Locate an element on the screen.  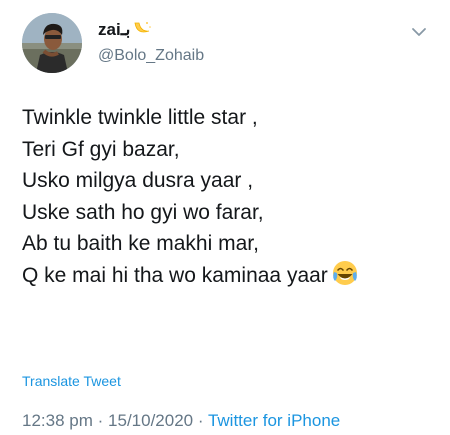
tweet-line: Uske sath ho gyi wo farar, is located at coordinates (143, 212).